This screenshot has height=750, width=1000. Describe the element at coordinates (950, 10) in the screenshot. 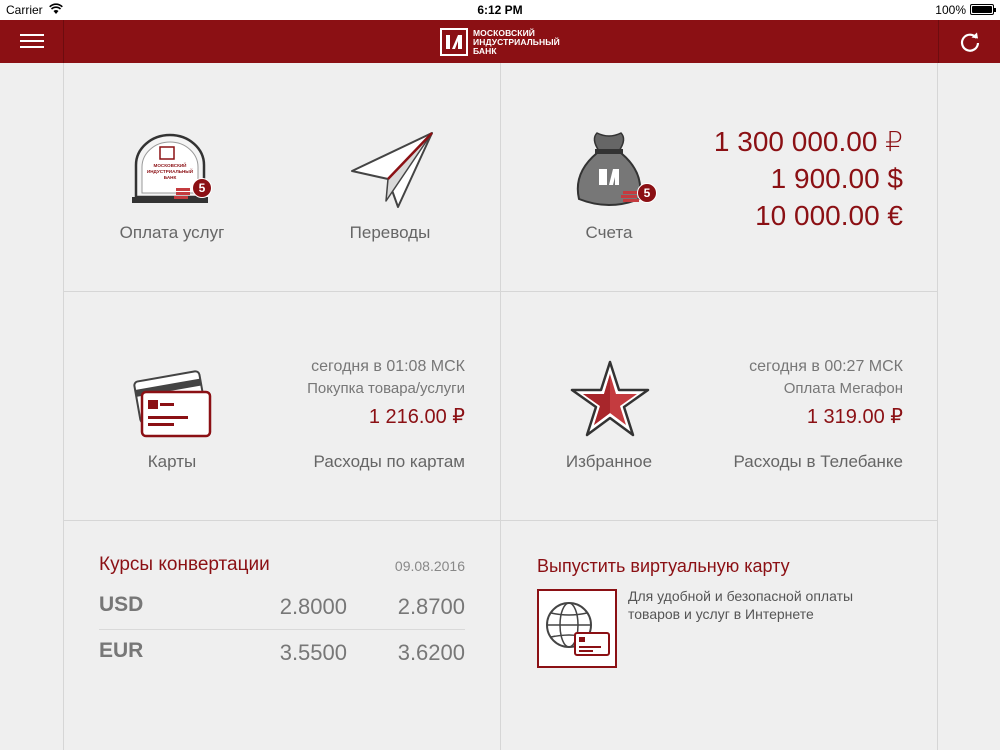

I see `battery-percent: 100%` at that location.